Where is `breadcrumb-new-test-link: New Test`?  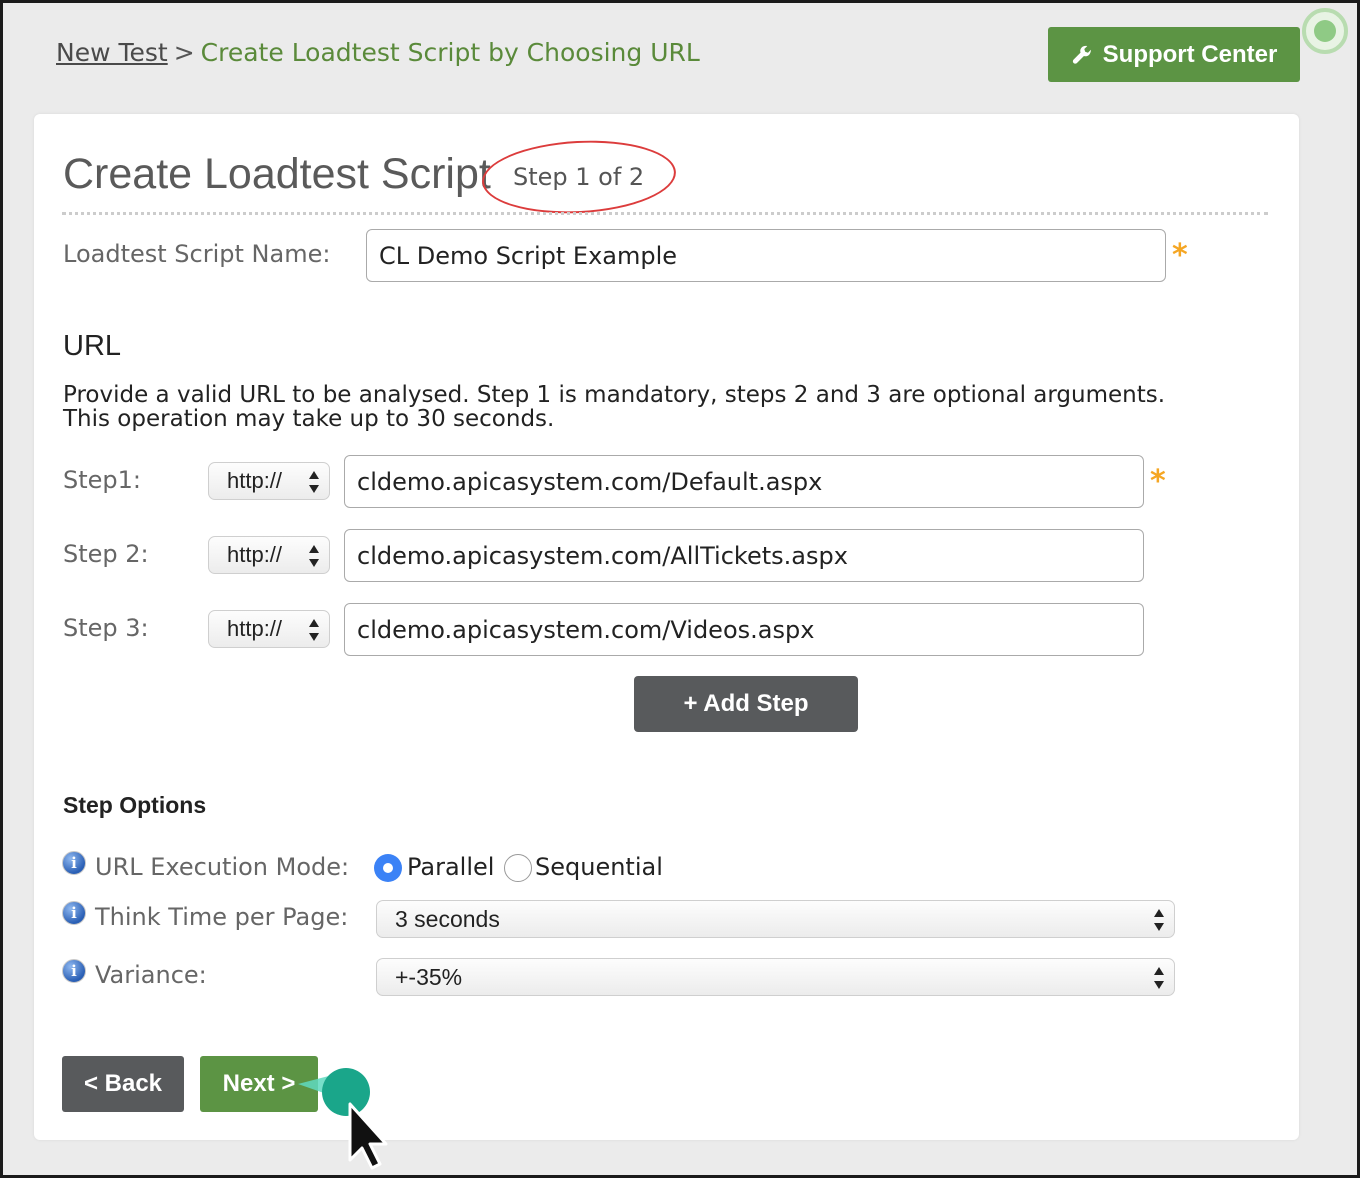
breadcrumb-new-test-link: New Test is located at coordinates (112, 52).